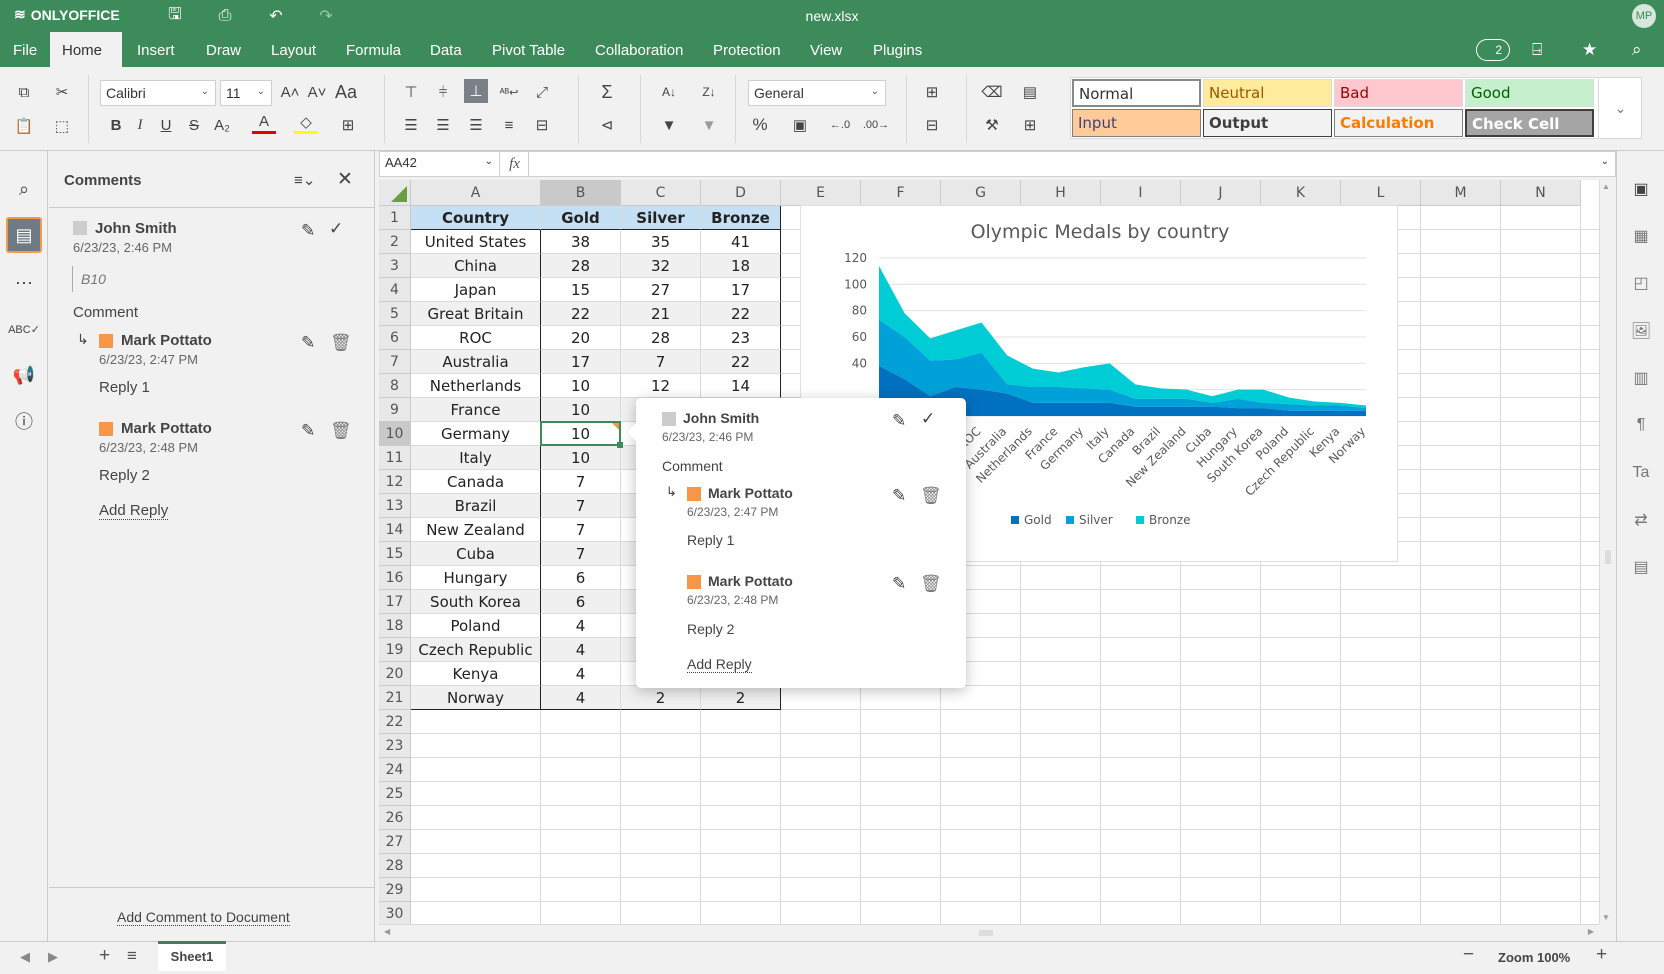  I want to click on row-header-12: 12, so click(395, 482).